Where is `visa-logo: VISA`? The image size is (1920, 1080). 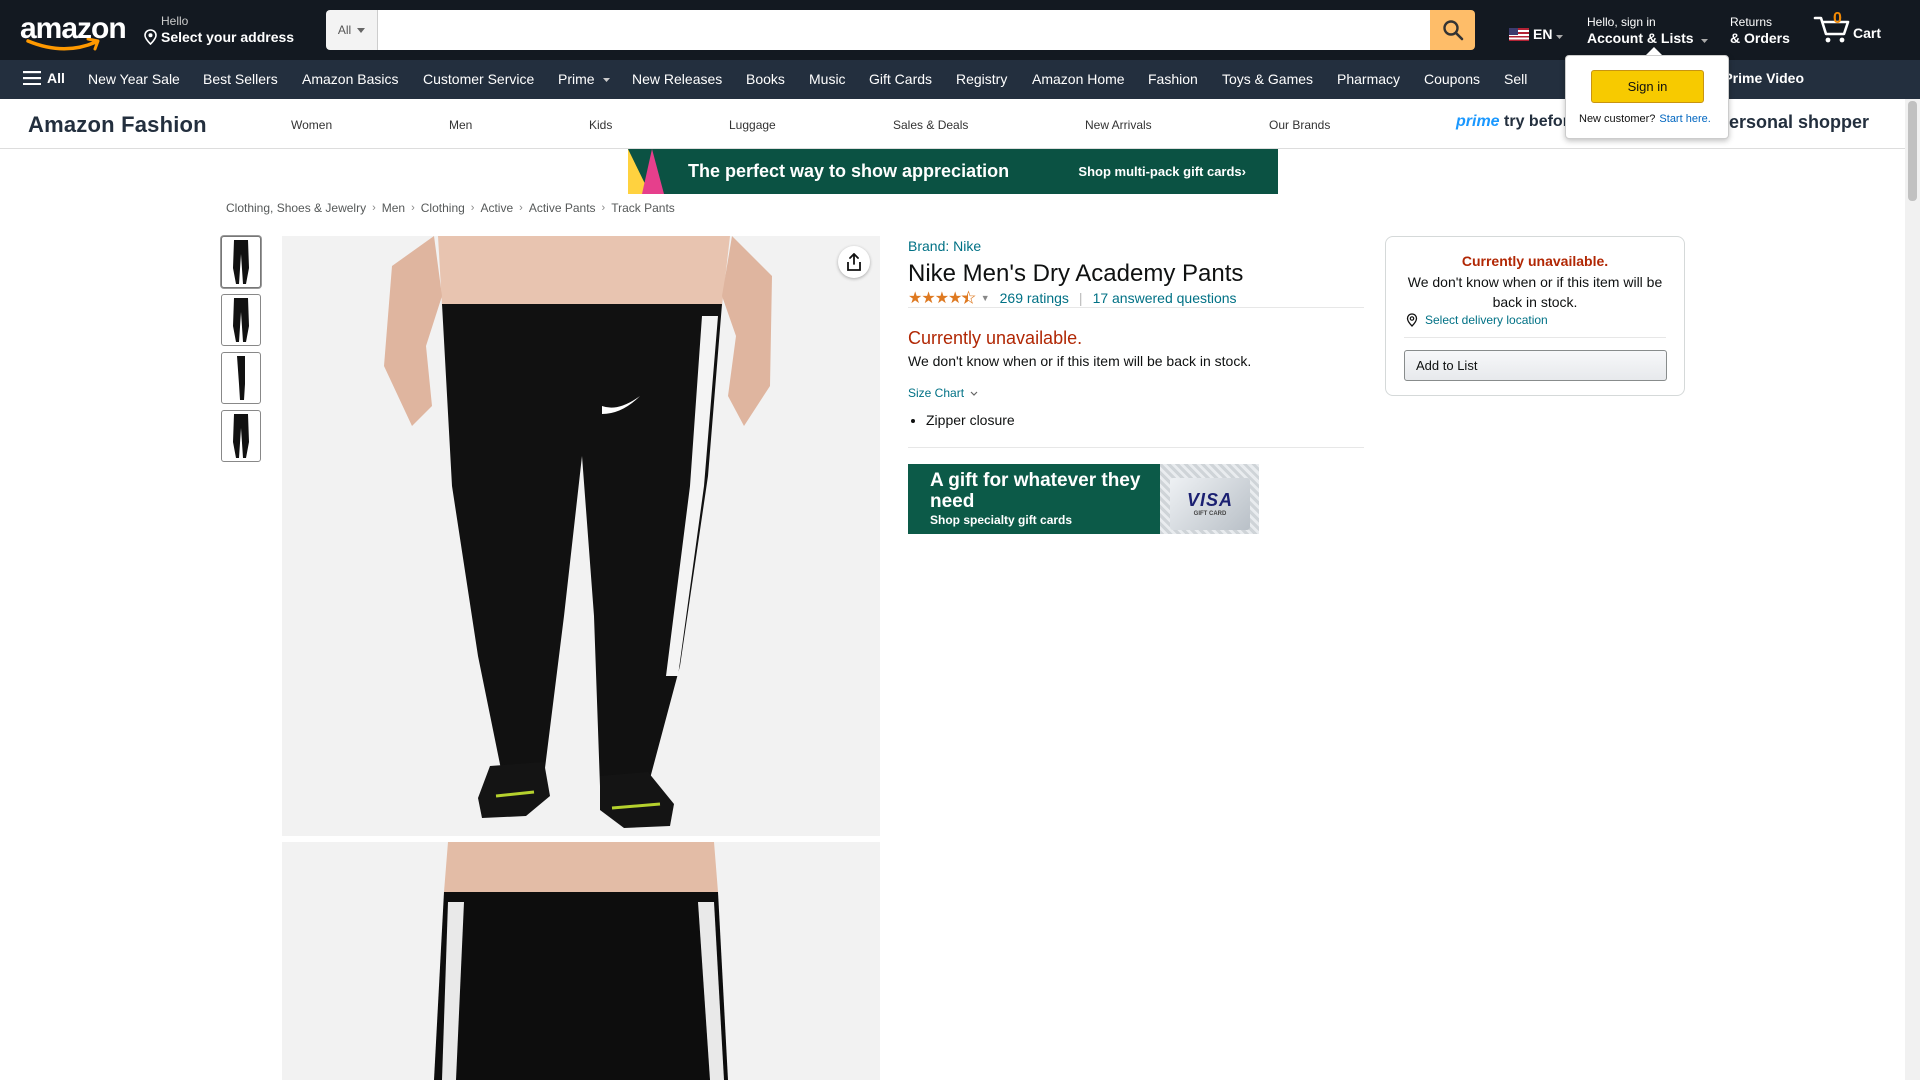 visa-logo: VISA is located at coordinates (1209, 500).